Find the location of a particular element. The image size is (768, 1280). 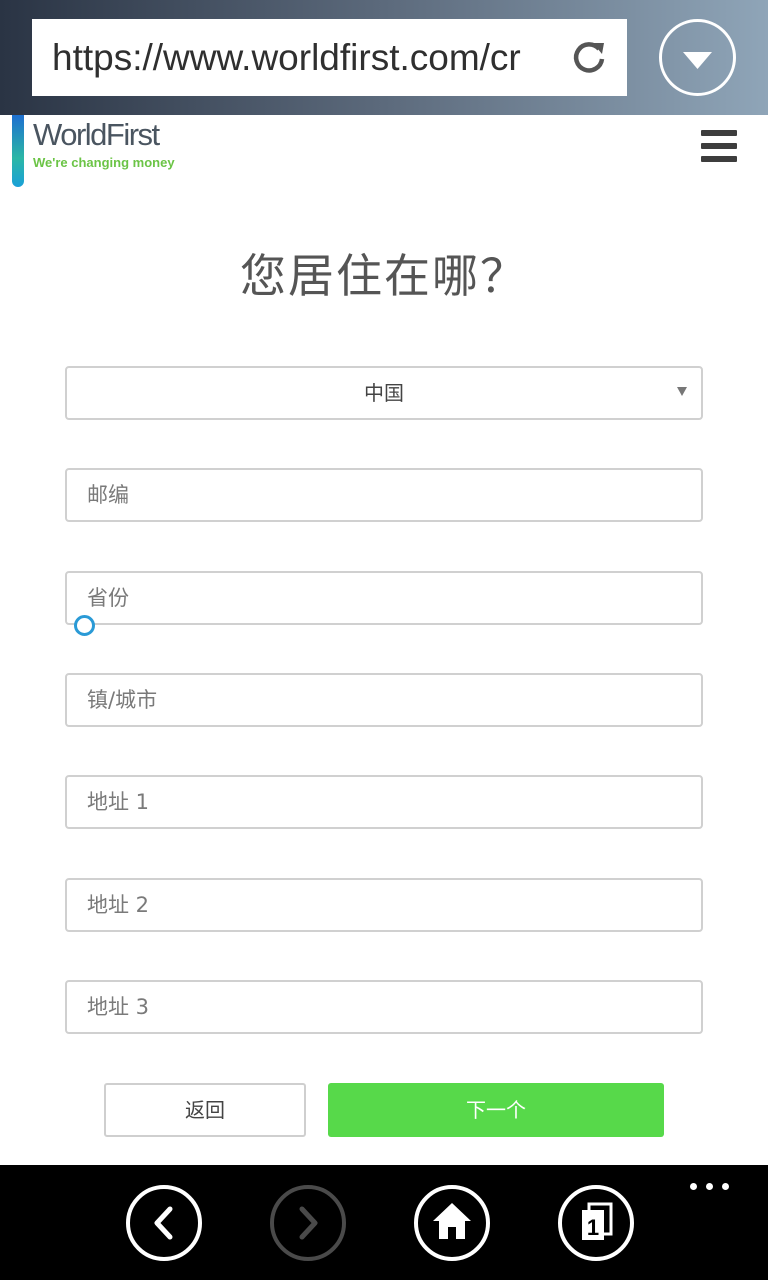

postcode-field: 邮编 is located at coordinates (384, 495).